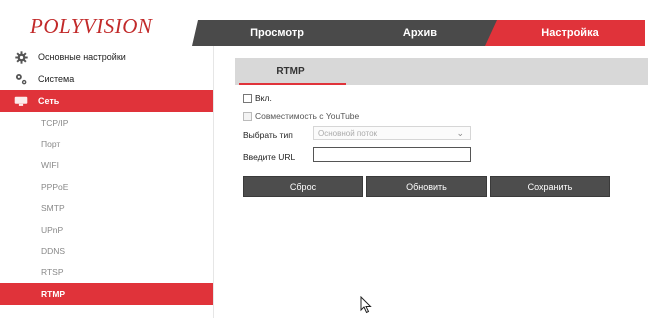 Image resolution: width=648 pixels, height=318 pixels. I want to click on tab-settings-label: Настройка, so click(570, 33).